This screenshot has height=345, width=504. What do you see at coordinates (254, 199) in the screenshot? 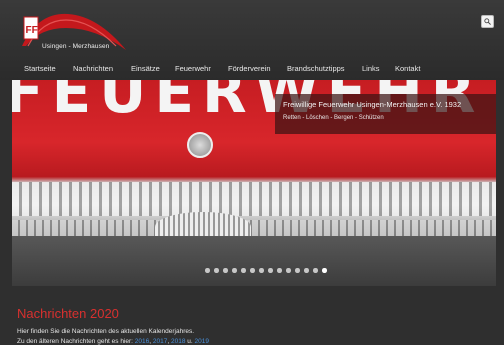
I see `vehicle-grille-pattern` at bounding box center [254, 199].